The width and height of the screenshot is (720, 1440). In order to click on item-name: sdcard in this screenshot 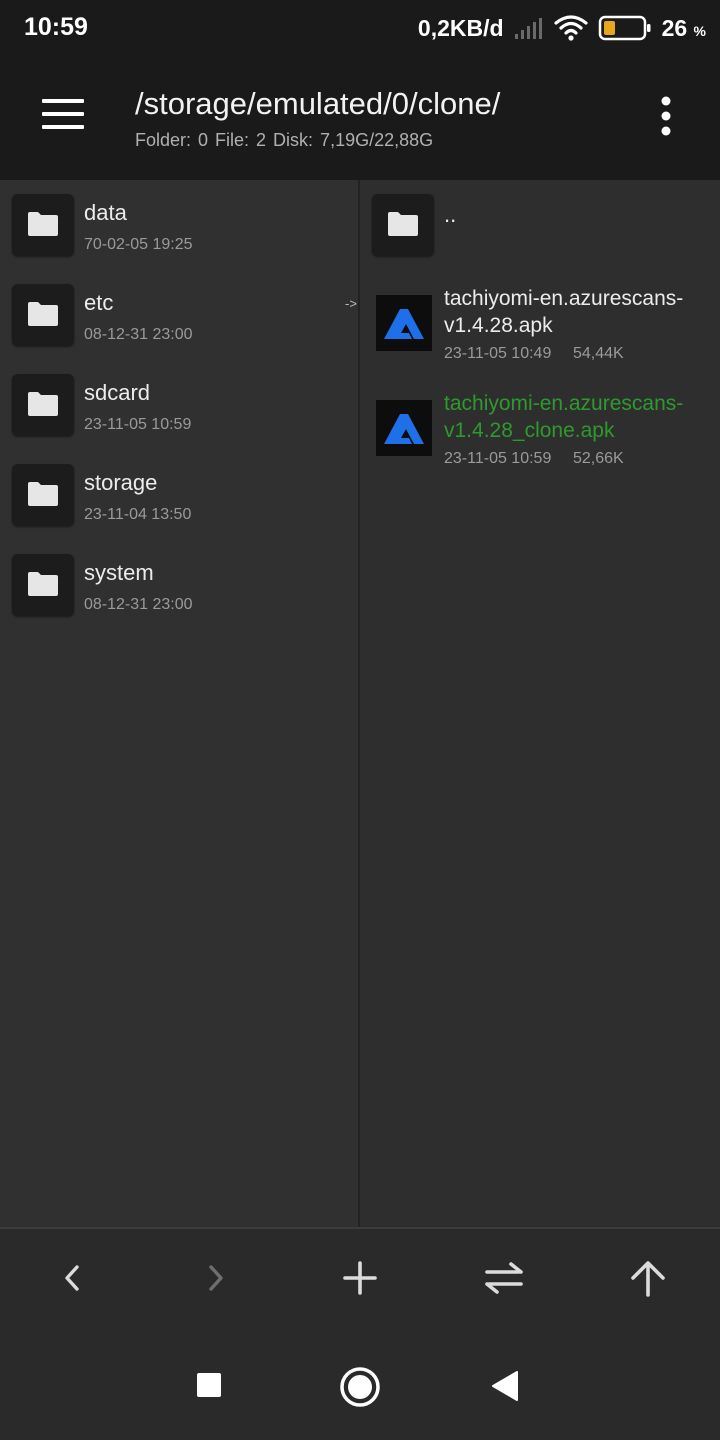, I will do `click(117, 392)`.